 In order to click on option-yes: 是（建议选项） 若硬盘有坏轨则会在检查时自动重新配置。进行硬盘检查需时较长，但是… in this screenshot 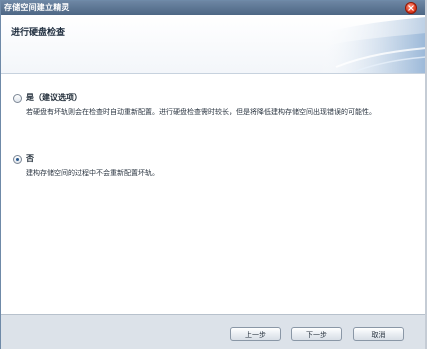, I will do `click(217, 105)`.